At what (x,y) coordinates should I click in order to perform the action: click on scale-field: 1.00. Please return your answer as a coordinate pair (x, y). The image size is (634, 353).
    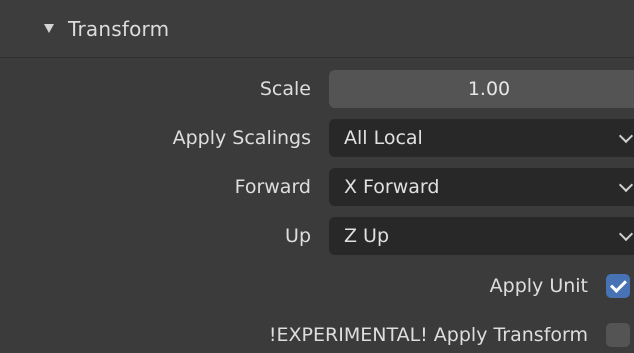
    Looking at the image, I should click on (481, 89).